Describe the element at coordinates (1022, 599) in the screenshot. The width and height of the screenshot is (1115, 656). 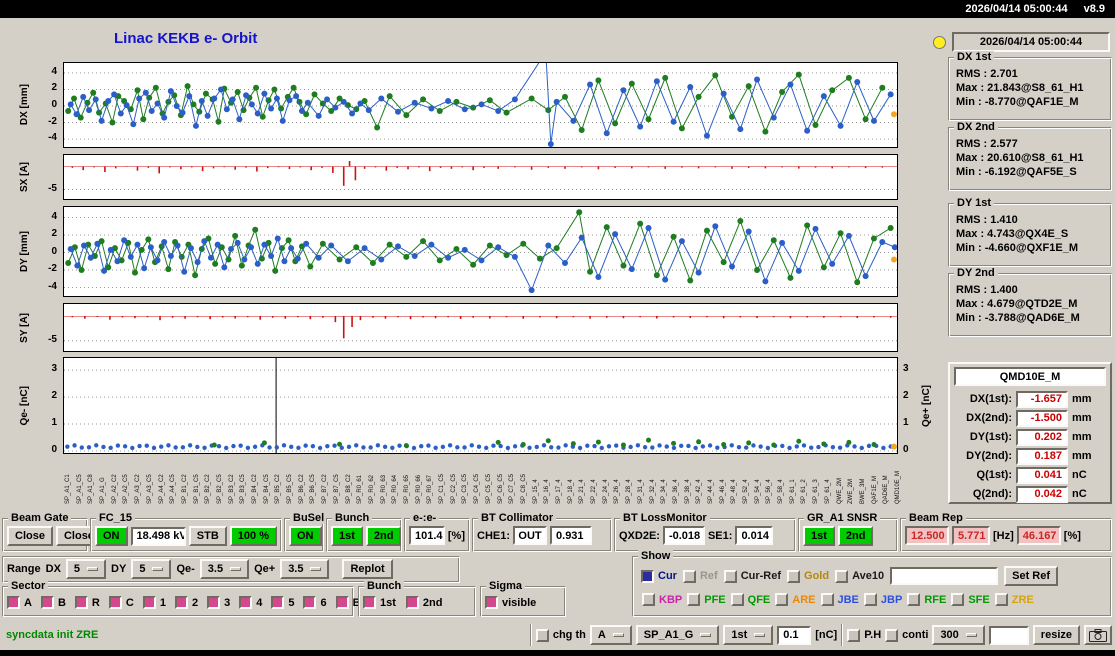
I see `checkbox-label: ZRE` at that location.